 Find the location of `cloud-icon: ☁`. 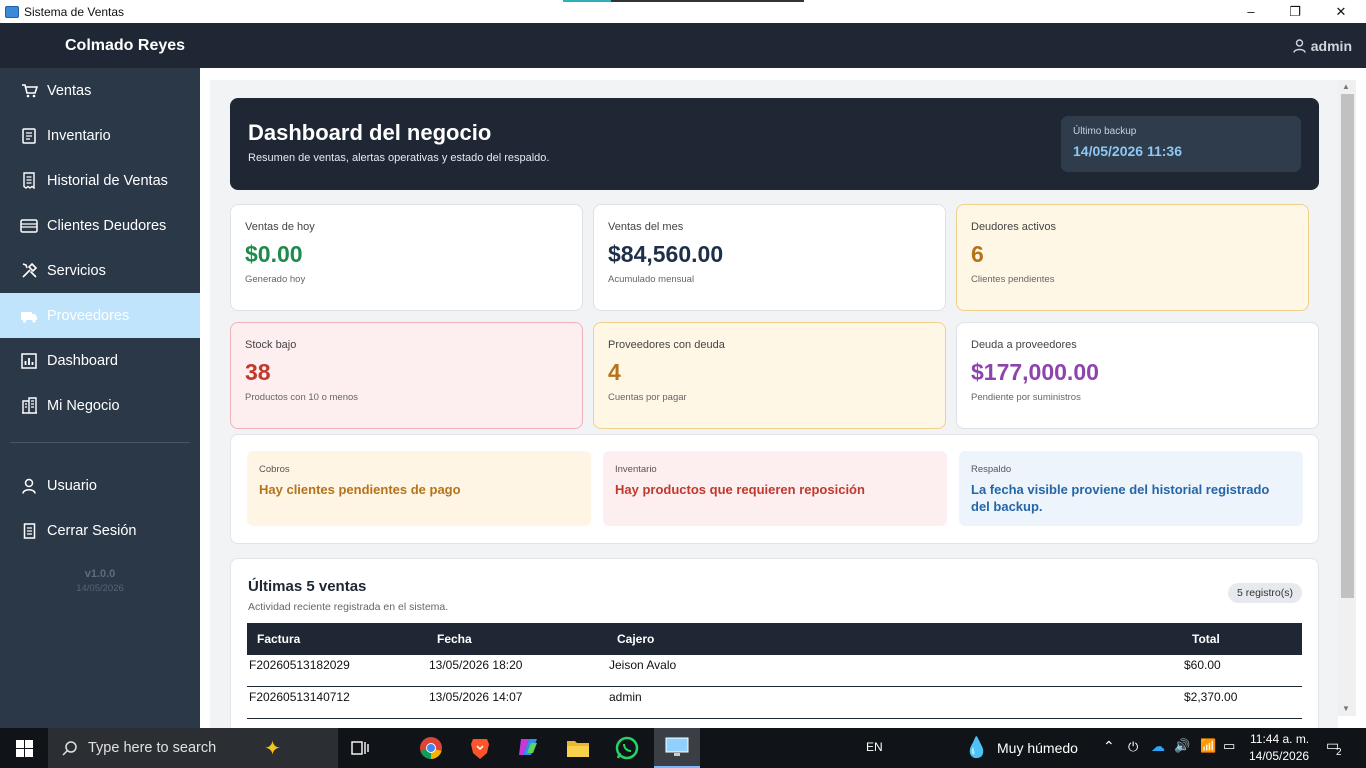

cloud-icon: ☁ is located at coordinates (1158, 746).